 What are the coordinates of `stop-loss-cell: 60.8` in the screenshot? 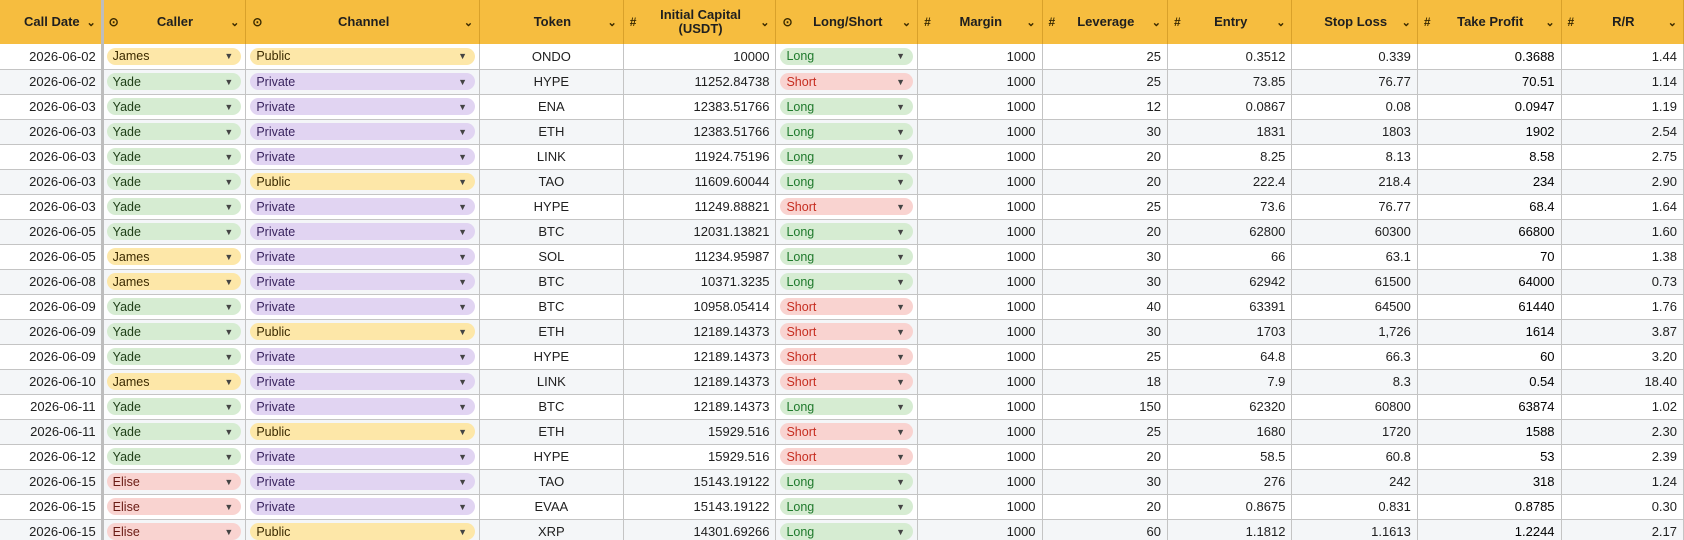 It's located at (1354, 457).